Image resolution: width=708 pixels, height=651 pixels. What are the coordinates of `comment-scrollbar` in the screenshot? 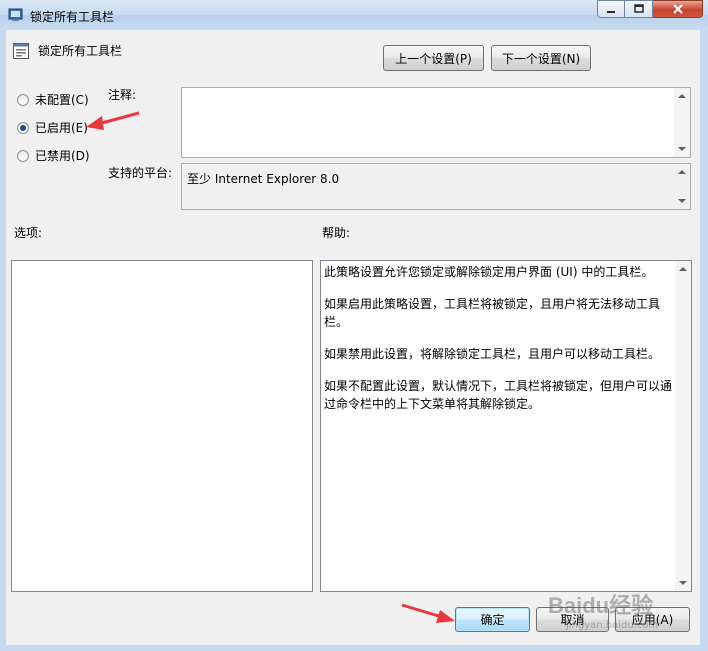 It's located at (682, 122).